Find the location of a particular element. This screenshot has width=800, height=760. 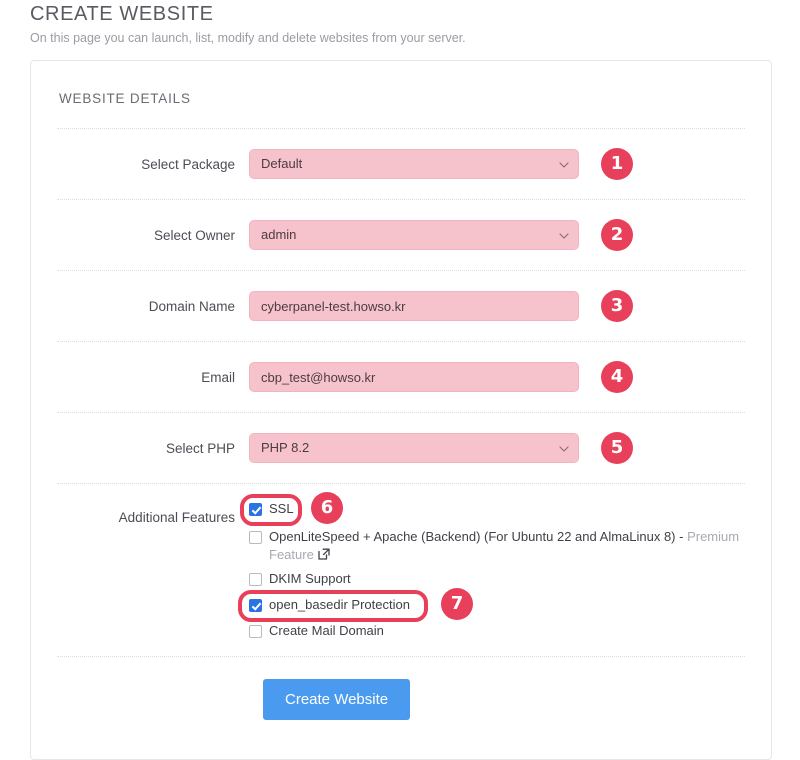

step-badge-7: 7 is located at coordinates (457, 604).